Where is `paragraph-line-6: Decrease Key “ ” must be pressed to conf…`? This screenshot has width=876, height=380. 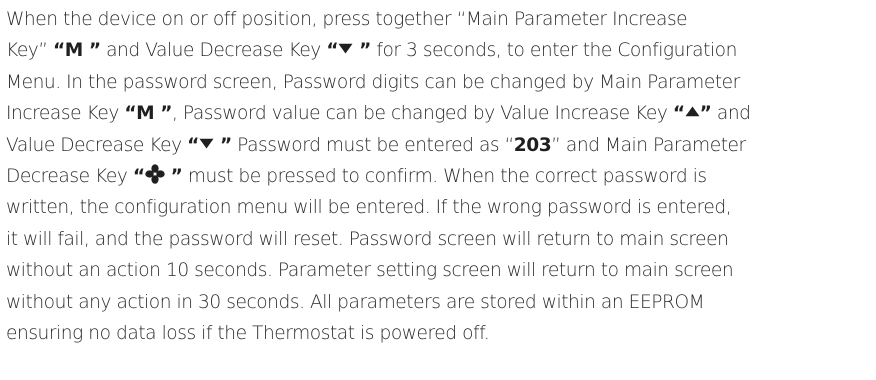
paragraph-line-6: Decrease Key “ ” must be pressed to conf… is located at coordinates (439, 176).